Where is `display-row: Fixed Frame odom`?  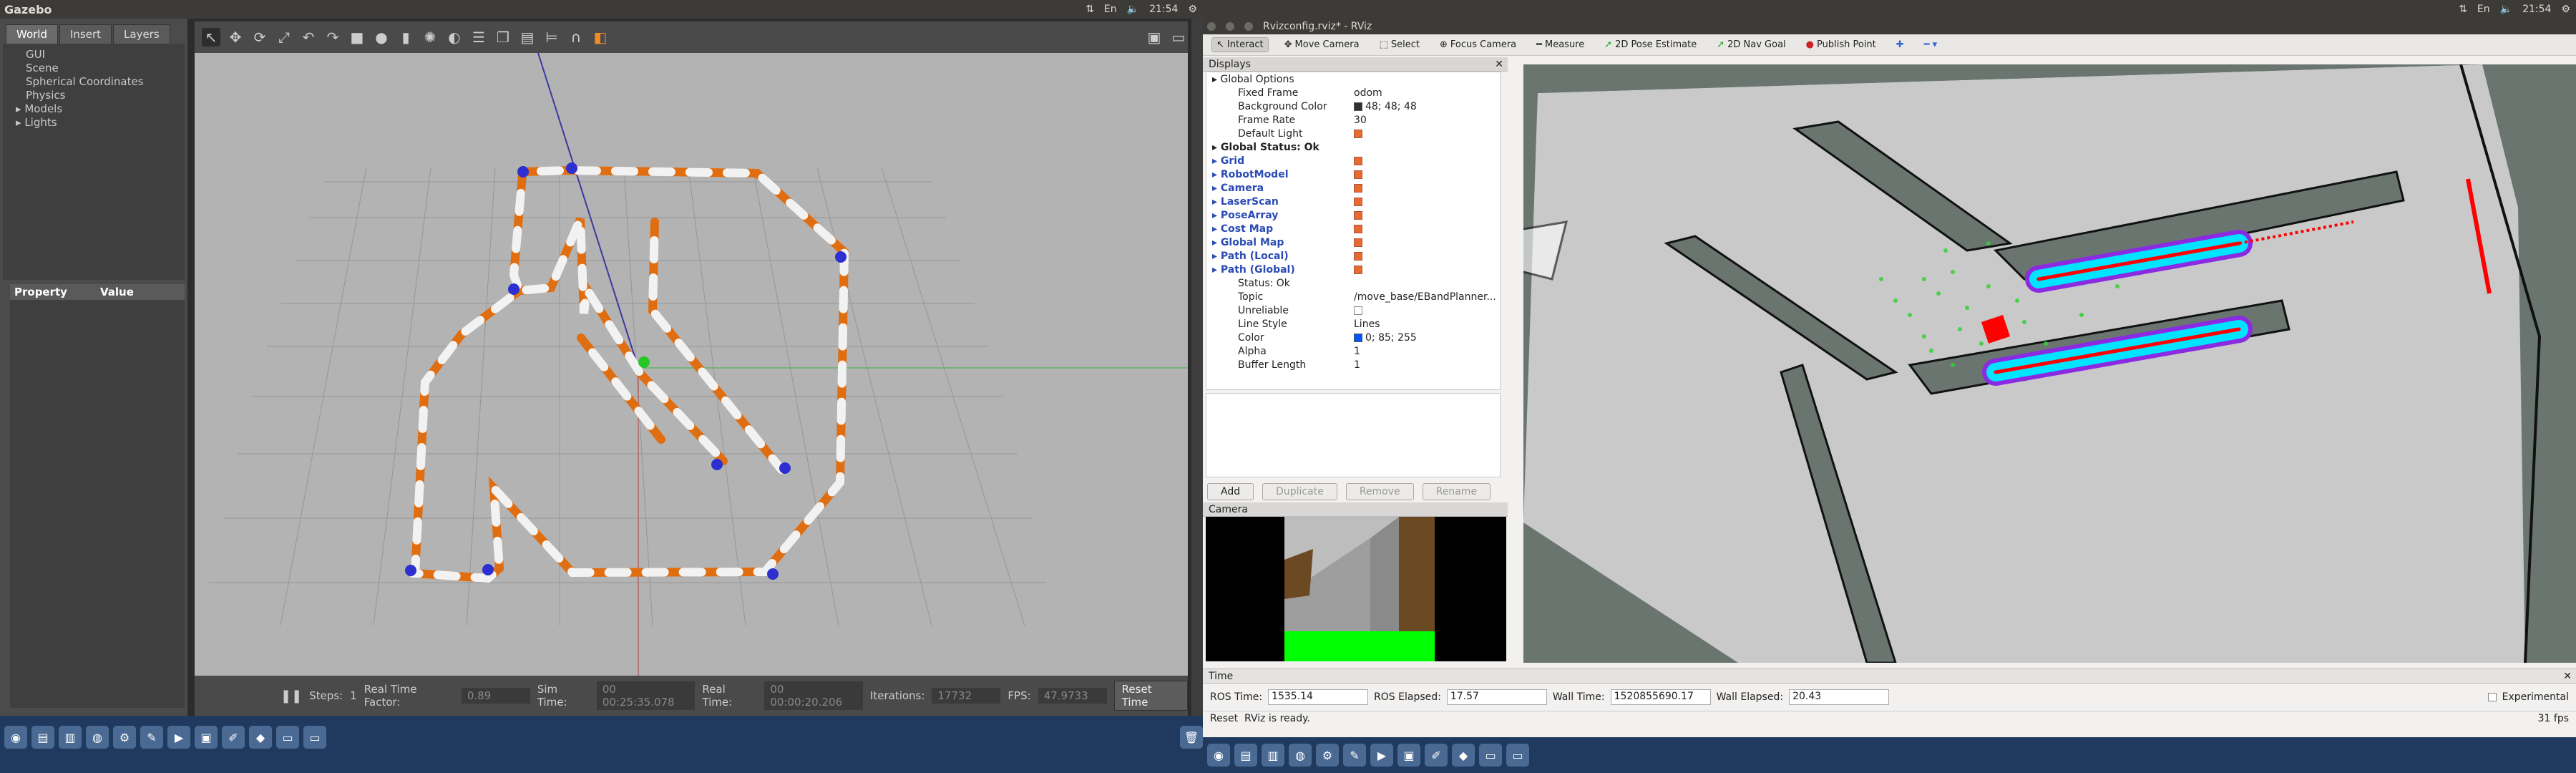 display-row: Fixed Frame odom is located at coordinates (1353, 92).